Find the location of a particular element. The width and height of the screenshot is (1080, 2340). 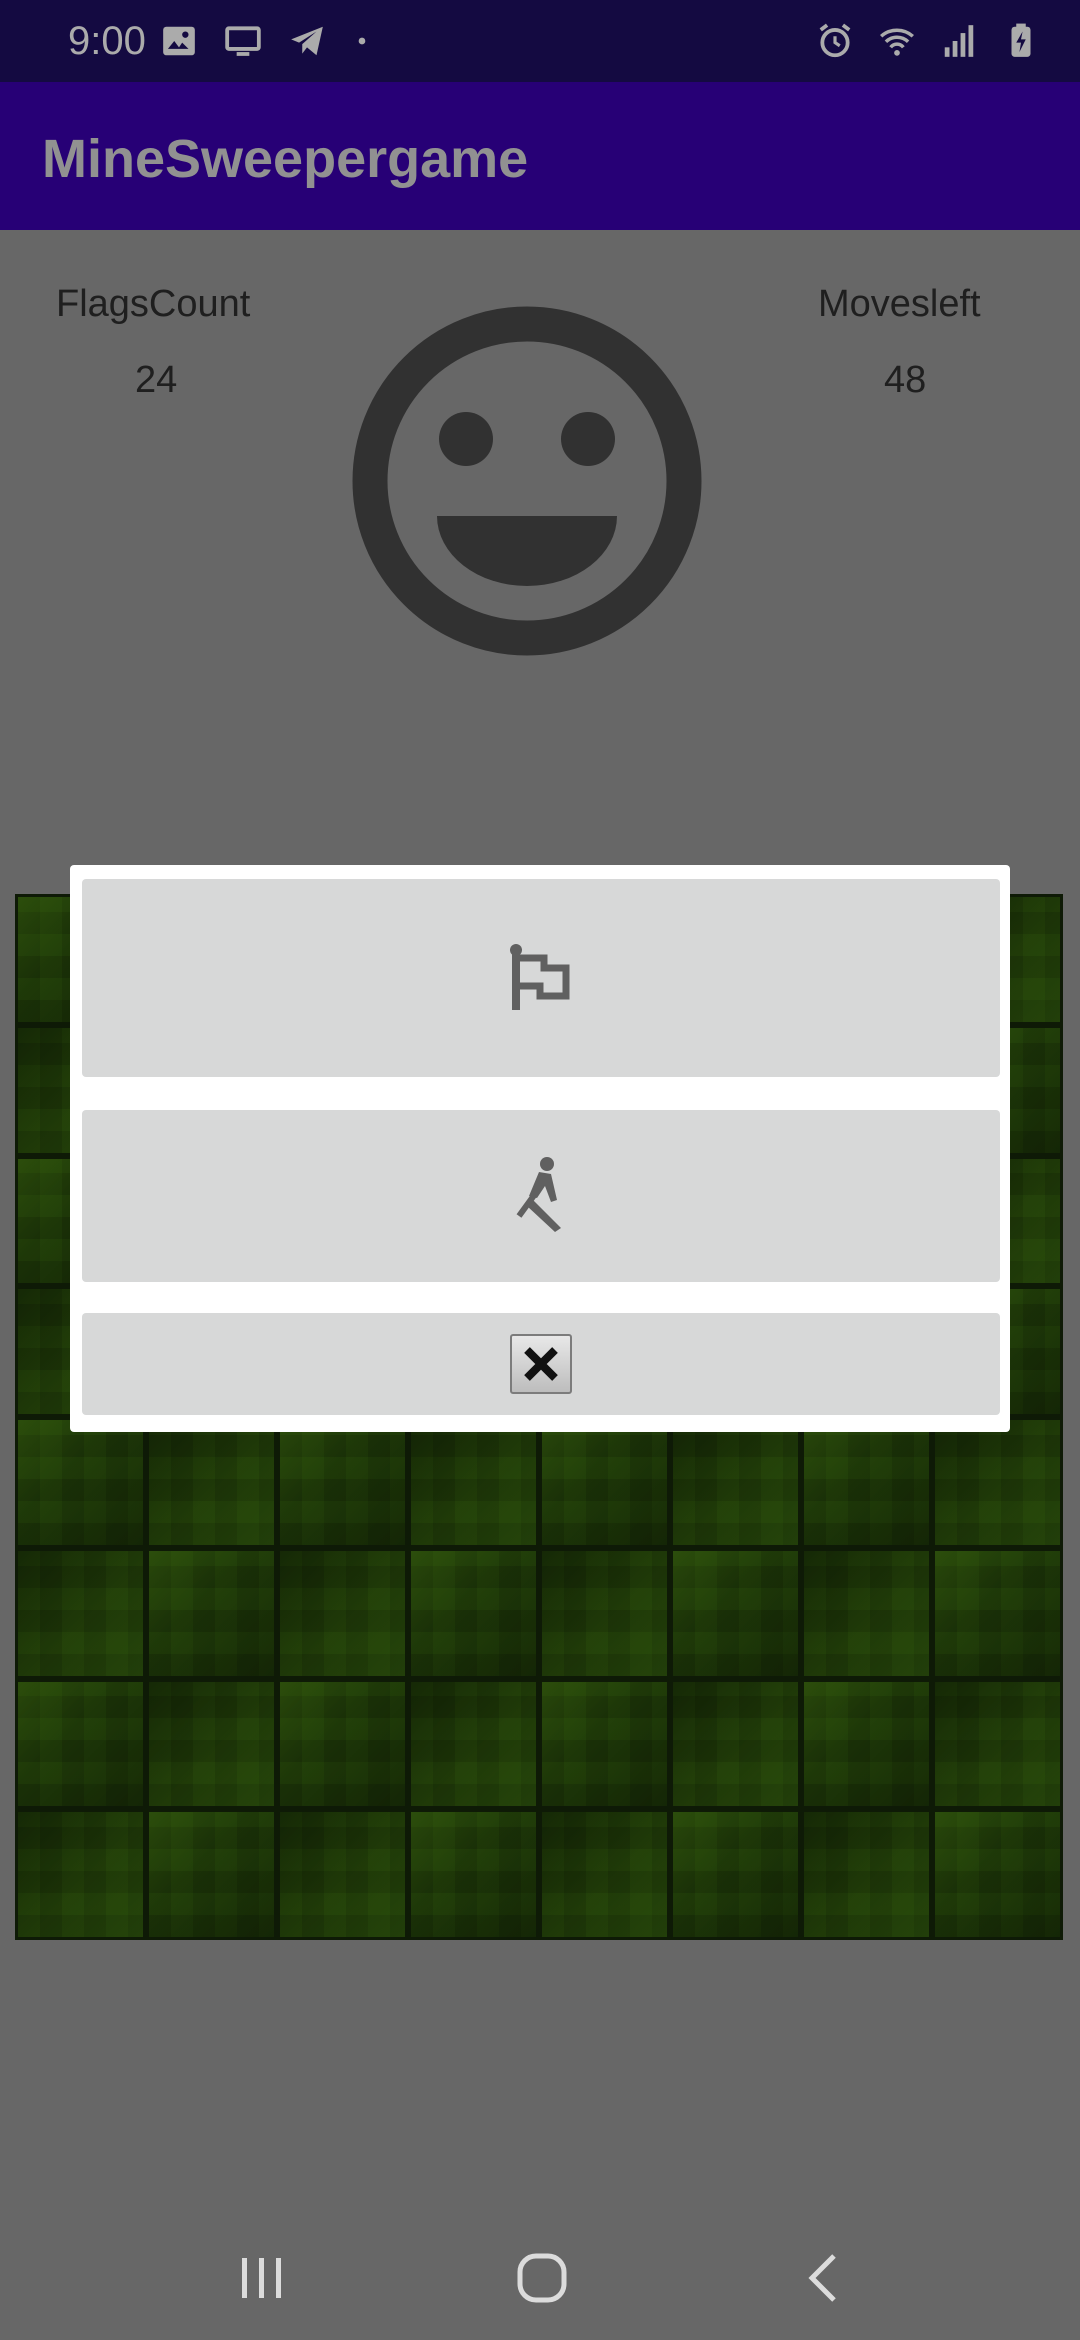

close-icon is located at coordinates (541, 1364).